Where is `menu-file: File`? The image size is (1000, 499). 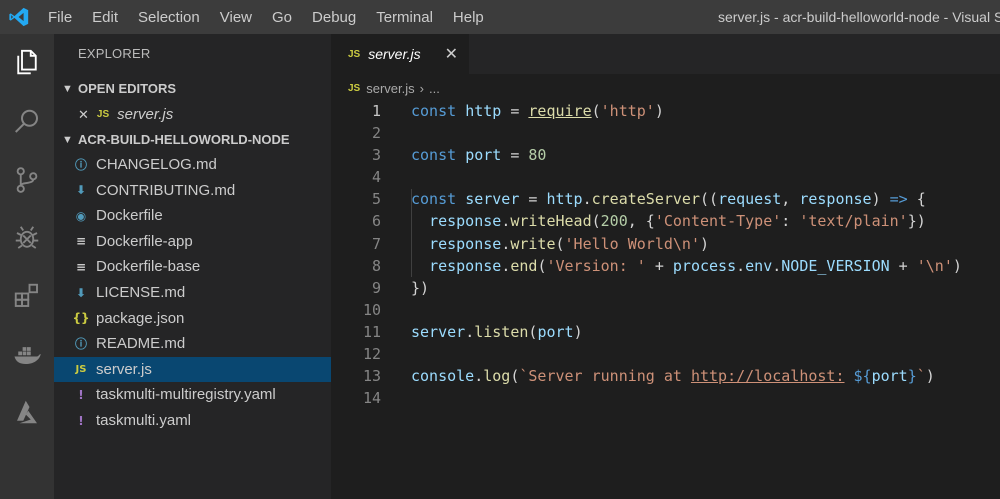
menu-file: File is located at coordinates (60, 17).